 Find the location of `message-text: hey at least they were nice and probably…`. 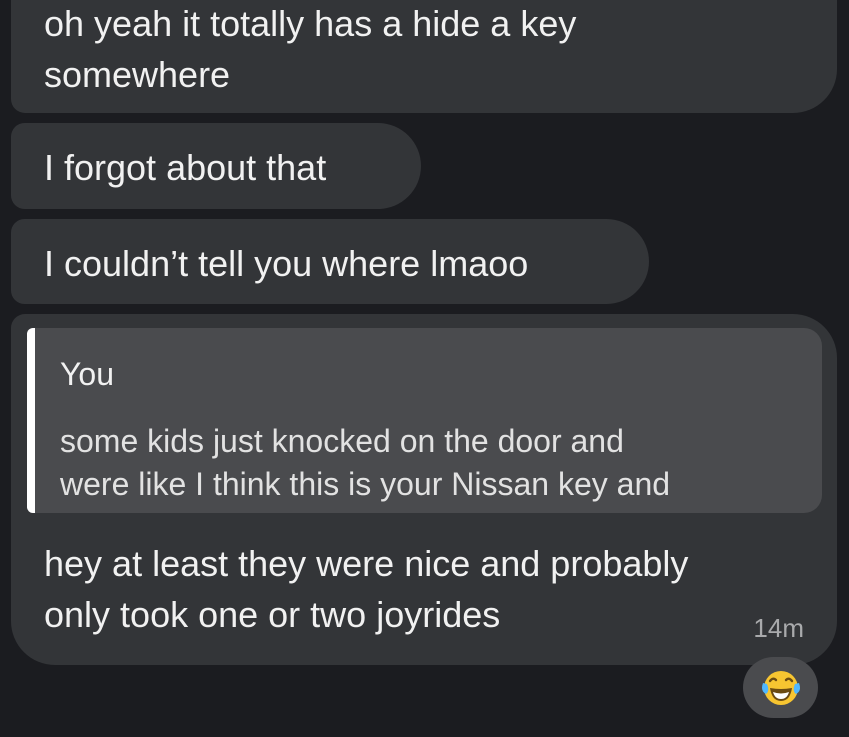

message-text: hey at least they were nice and probably… is located at coordinates (366, 589).